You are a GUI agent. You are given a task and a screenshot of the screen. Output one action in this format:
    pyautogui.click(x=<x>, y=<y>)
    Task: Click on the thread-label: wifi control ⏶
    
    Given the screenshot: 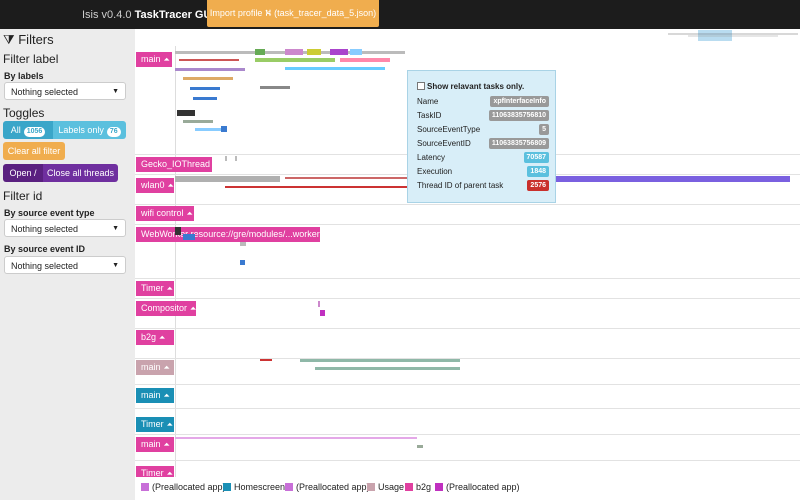 What is the action you would take?
    pyautogui.click(x=165, y=213)
    